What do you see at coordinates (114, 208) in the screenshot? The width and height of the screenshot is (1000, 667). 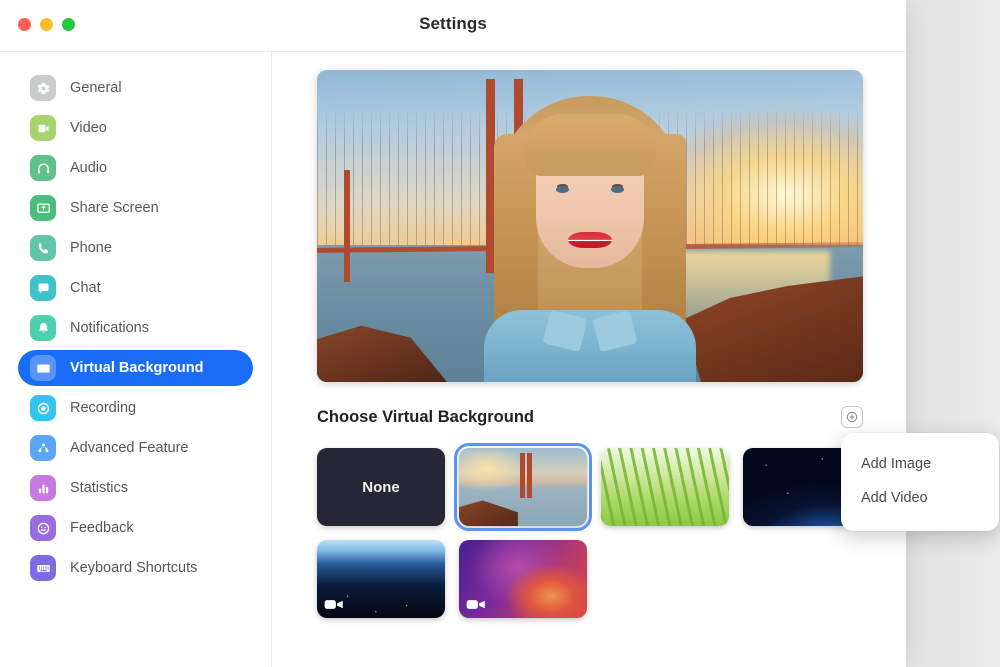 I see `sidebar-item-label: Share Screen` at bounding box center [114, 208].